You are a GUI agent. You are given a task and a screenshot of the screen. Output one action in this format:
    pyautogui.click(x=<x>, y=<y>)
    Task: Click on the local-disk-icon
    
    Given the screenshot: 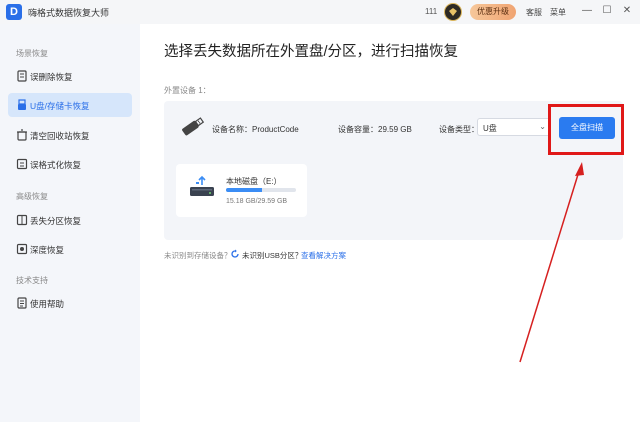 What is the action you would take?
    pyautogui.click(x=202, y=185)
    